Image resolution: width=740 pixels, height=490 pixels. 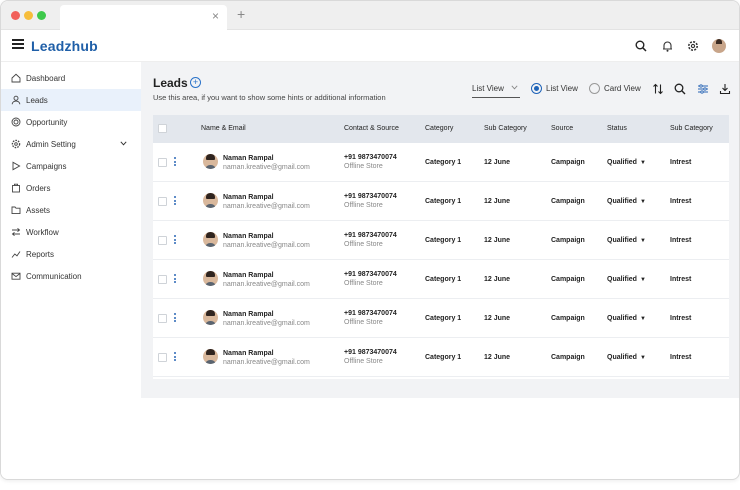 I want to click on column-header: Name & Email, so click(x=223, y=128).